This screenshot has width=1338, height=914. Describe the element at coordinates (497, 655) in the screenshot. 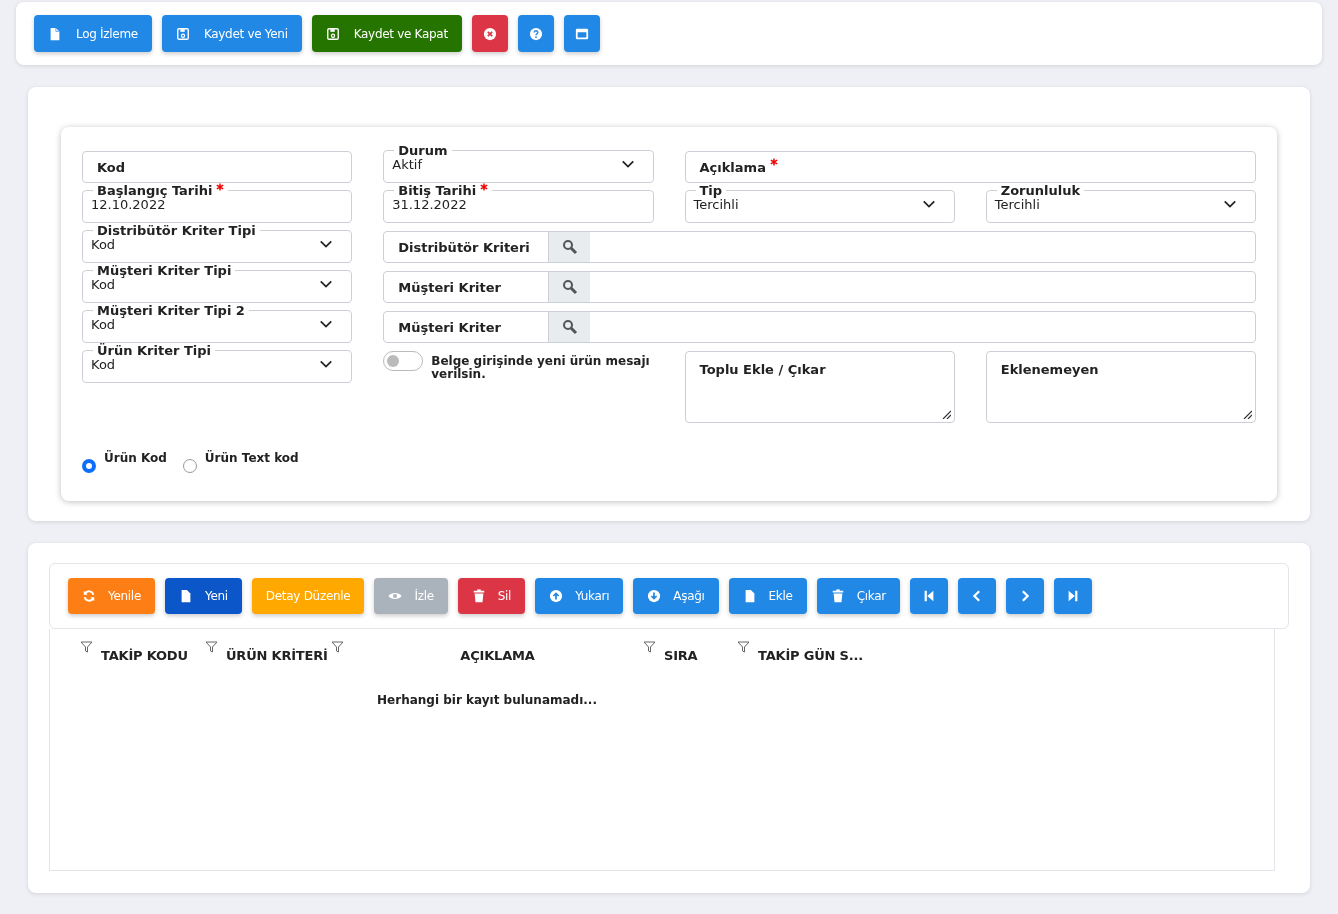

I see `column-header: AÇIKLAMA` at that location.